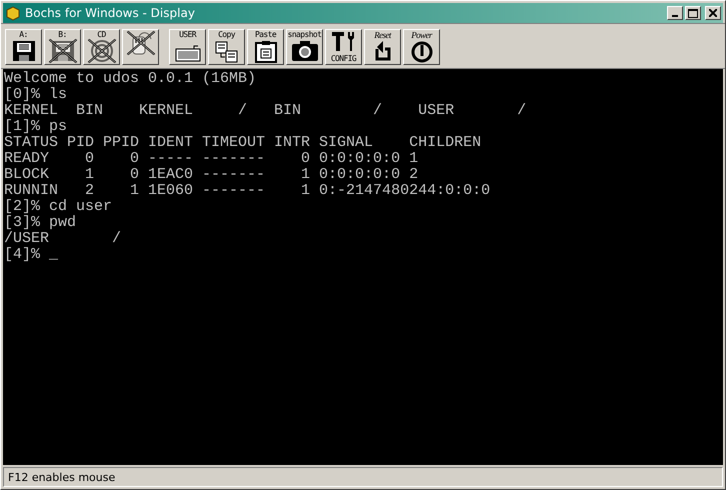 This screenshot has width=726, height=490. Describe the element at coordinates (13, 13) in the screenshot. I see `app-icon` at that location.